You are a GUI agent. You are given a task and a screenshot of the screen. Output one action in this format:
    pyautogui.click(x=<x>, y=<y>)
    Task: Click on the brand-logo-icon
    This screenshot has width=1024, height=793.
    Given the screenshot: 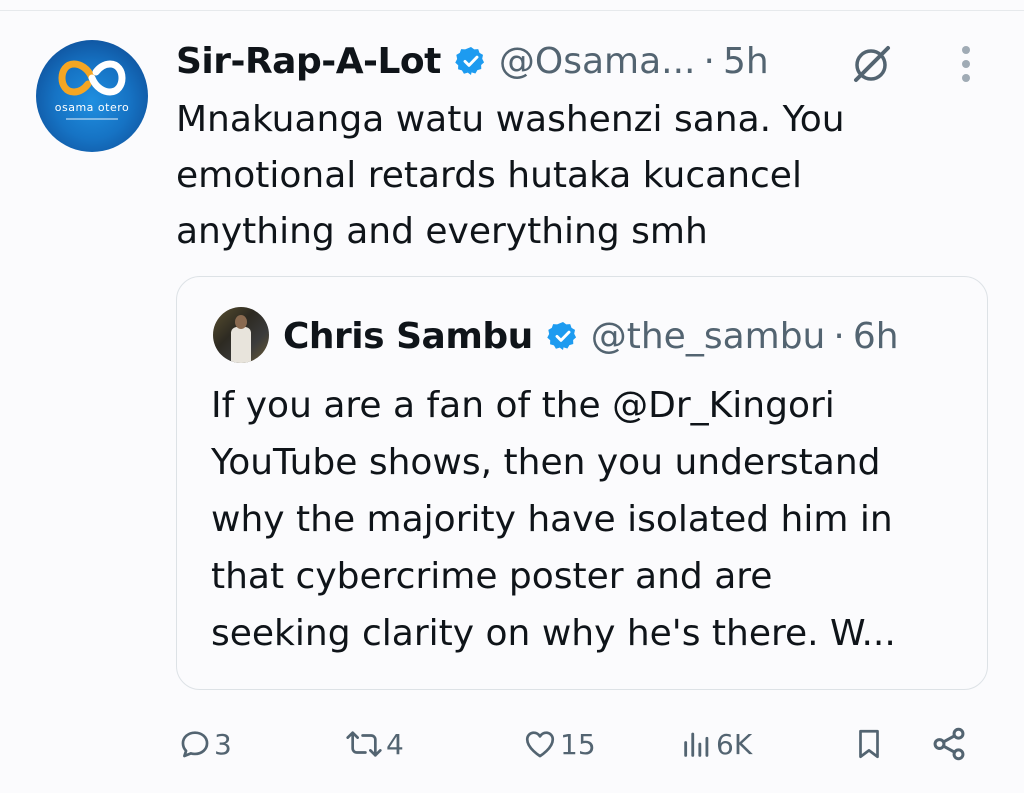 What is the action you would take?
    pyautogui.click(x=92, y=78)
    